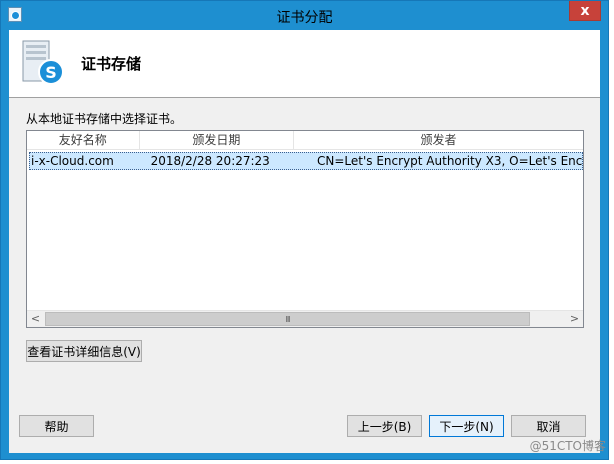  What do you see at coordinates (304, 64) in the screenshot?
I see `wizard-header: S 证书存储` at bounding box center [304, 64].